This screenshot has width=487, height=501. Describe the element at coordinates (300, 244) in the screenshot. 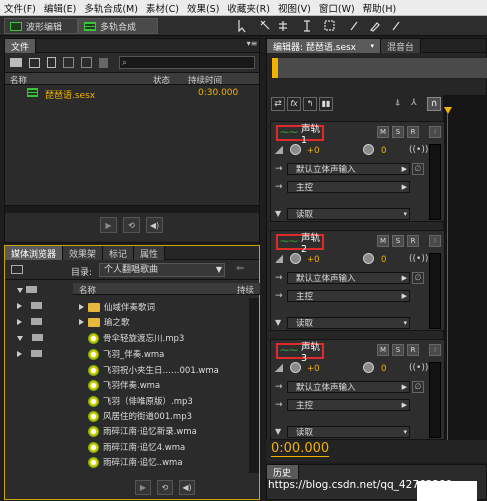

I see `track-name: ⁓⁓ 声轨 2` at that location.